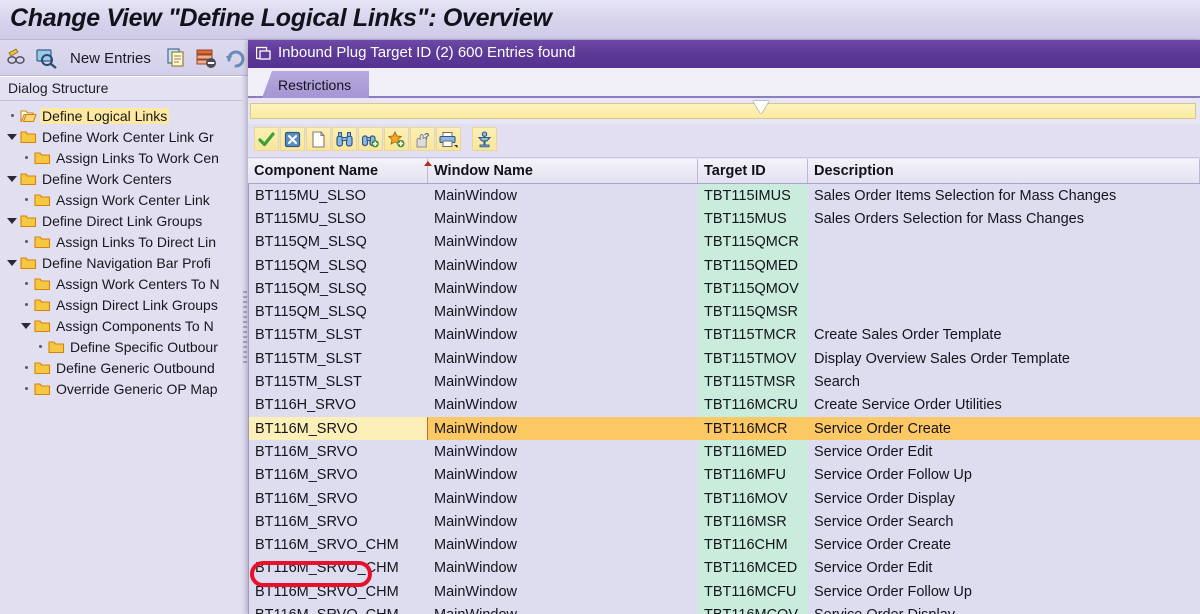  I want to click on check-green-icon, so click(266, 139).